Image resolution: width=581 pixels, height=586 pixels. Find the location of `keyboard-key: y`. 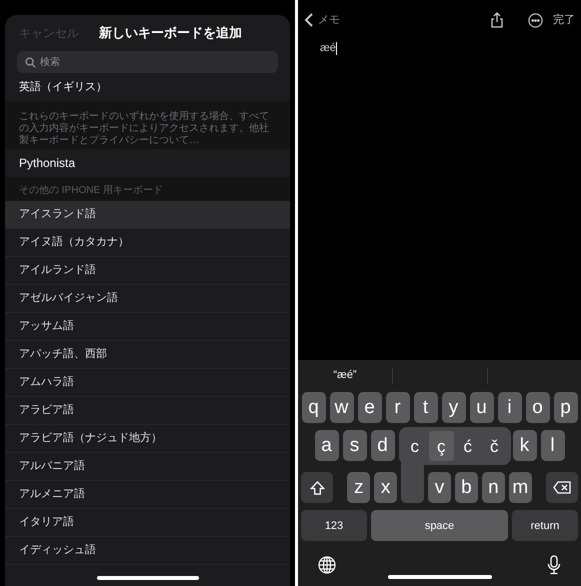

keyboard-key: y is located at coordinates (454, 408).